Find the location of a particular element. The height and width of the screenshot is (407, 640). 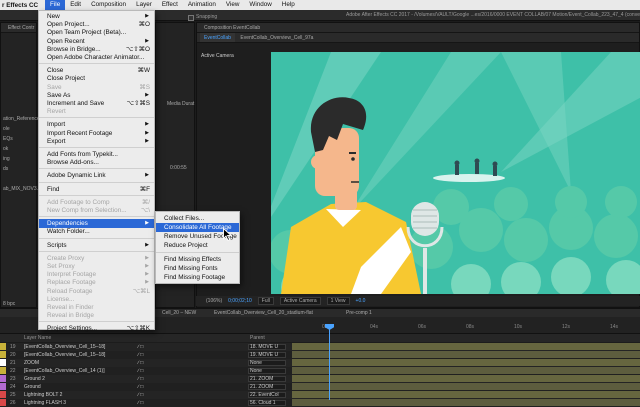

effect-controls-tab: Effect Contr is located at coordinates (20, 27).